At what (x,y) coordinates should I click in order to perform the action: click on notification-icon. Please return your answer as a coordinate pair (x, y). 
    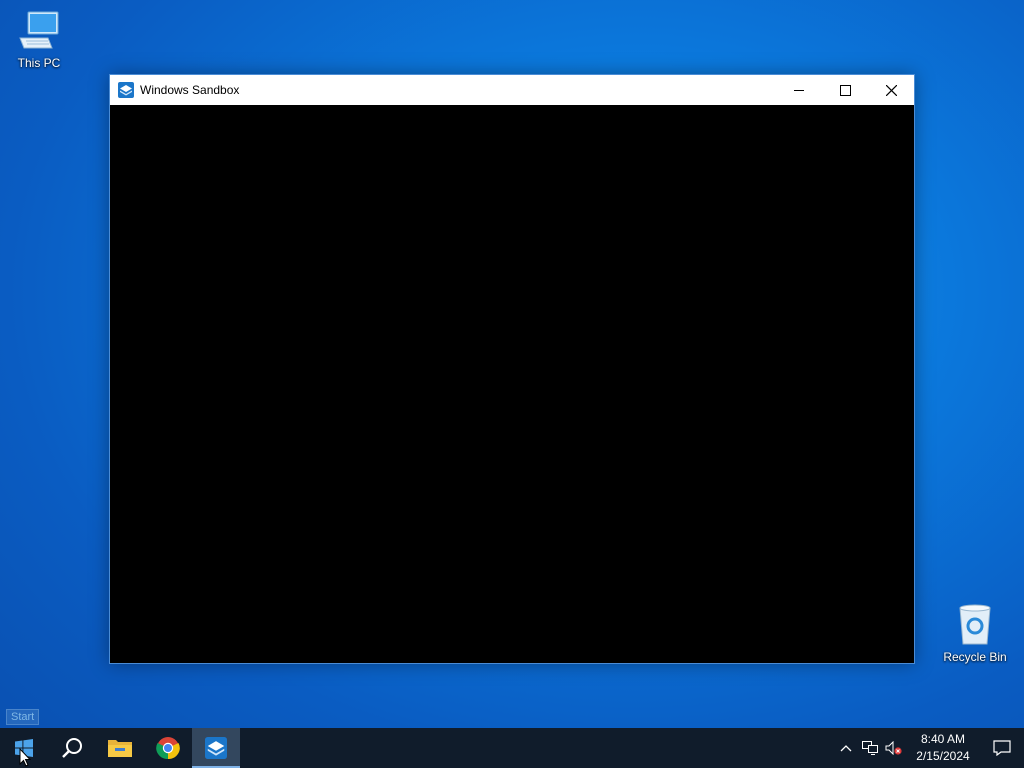
    Looking at the image, I should click on (1002, 748).